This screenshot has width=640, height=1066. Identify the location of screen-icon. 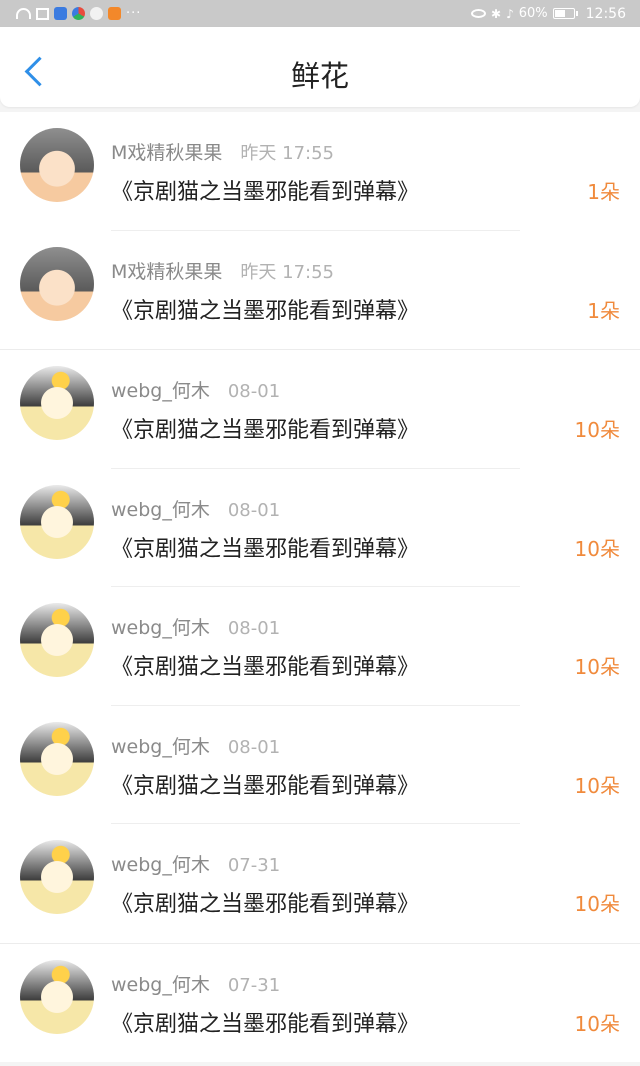
(42, 13).